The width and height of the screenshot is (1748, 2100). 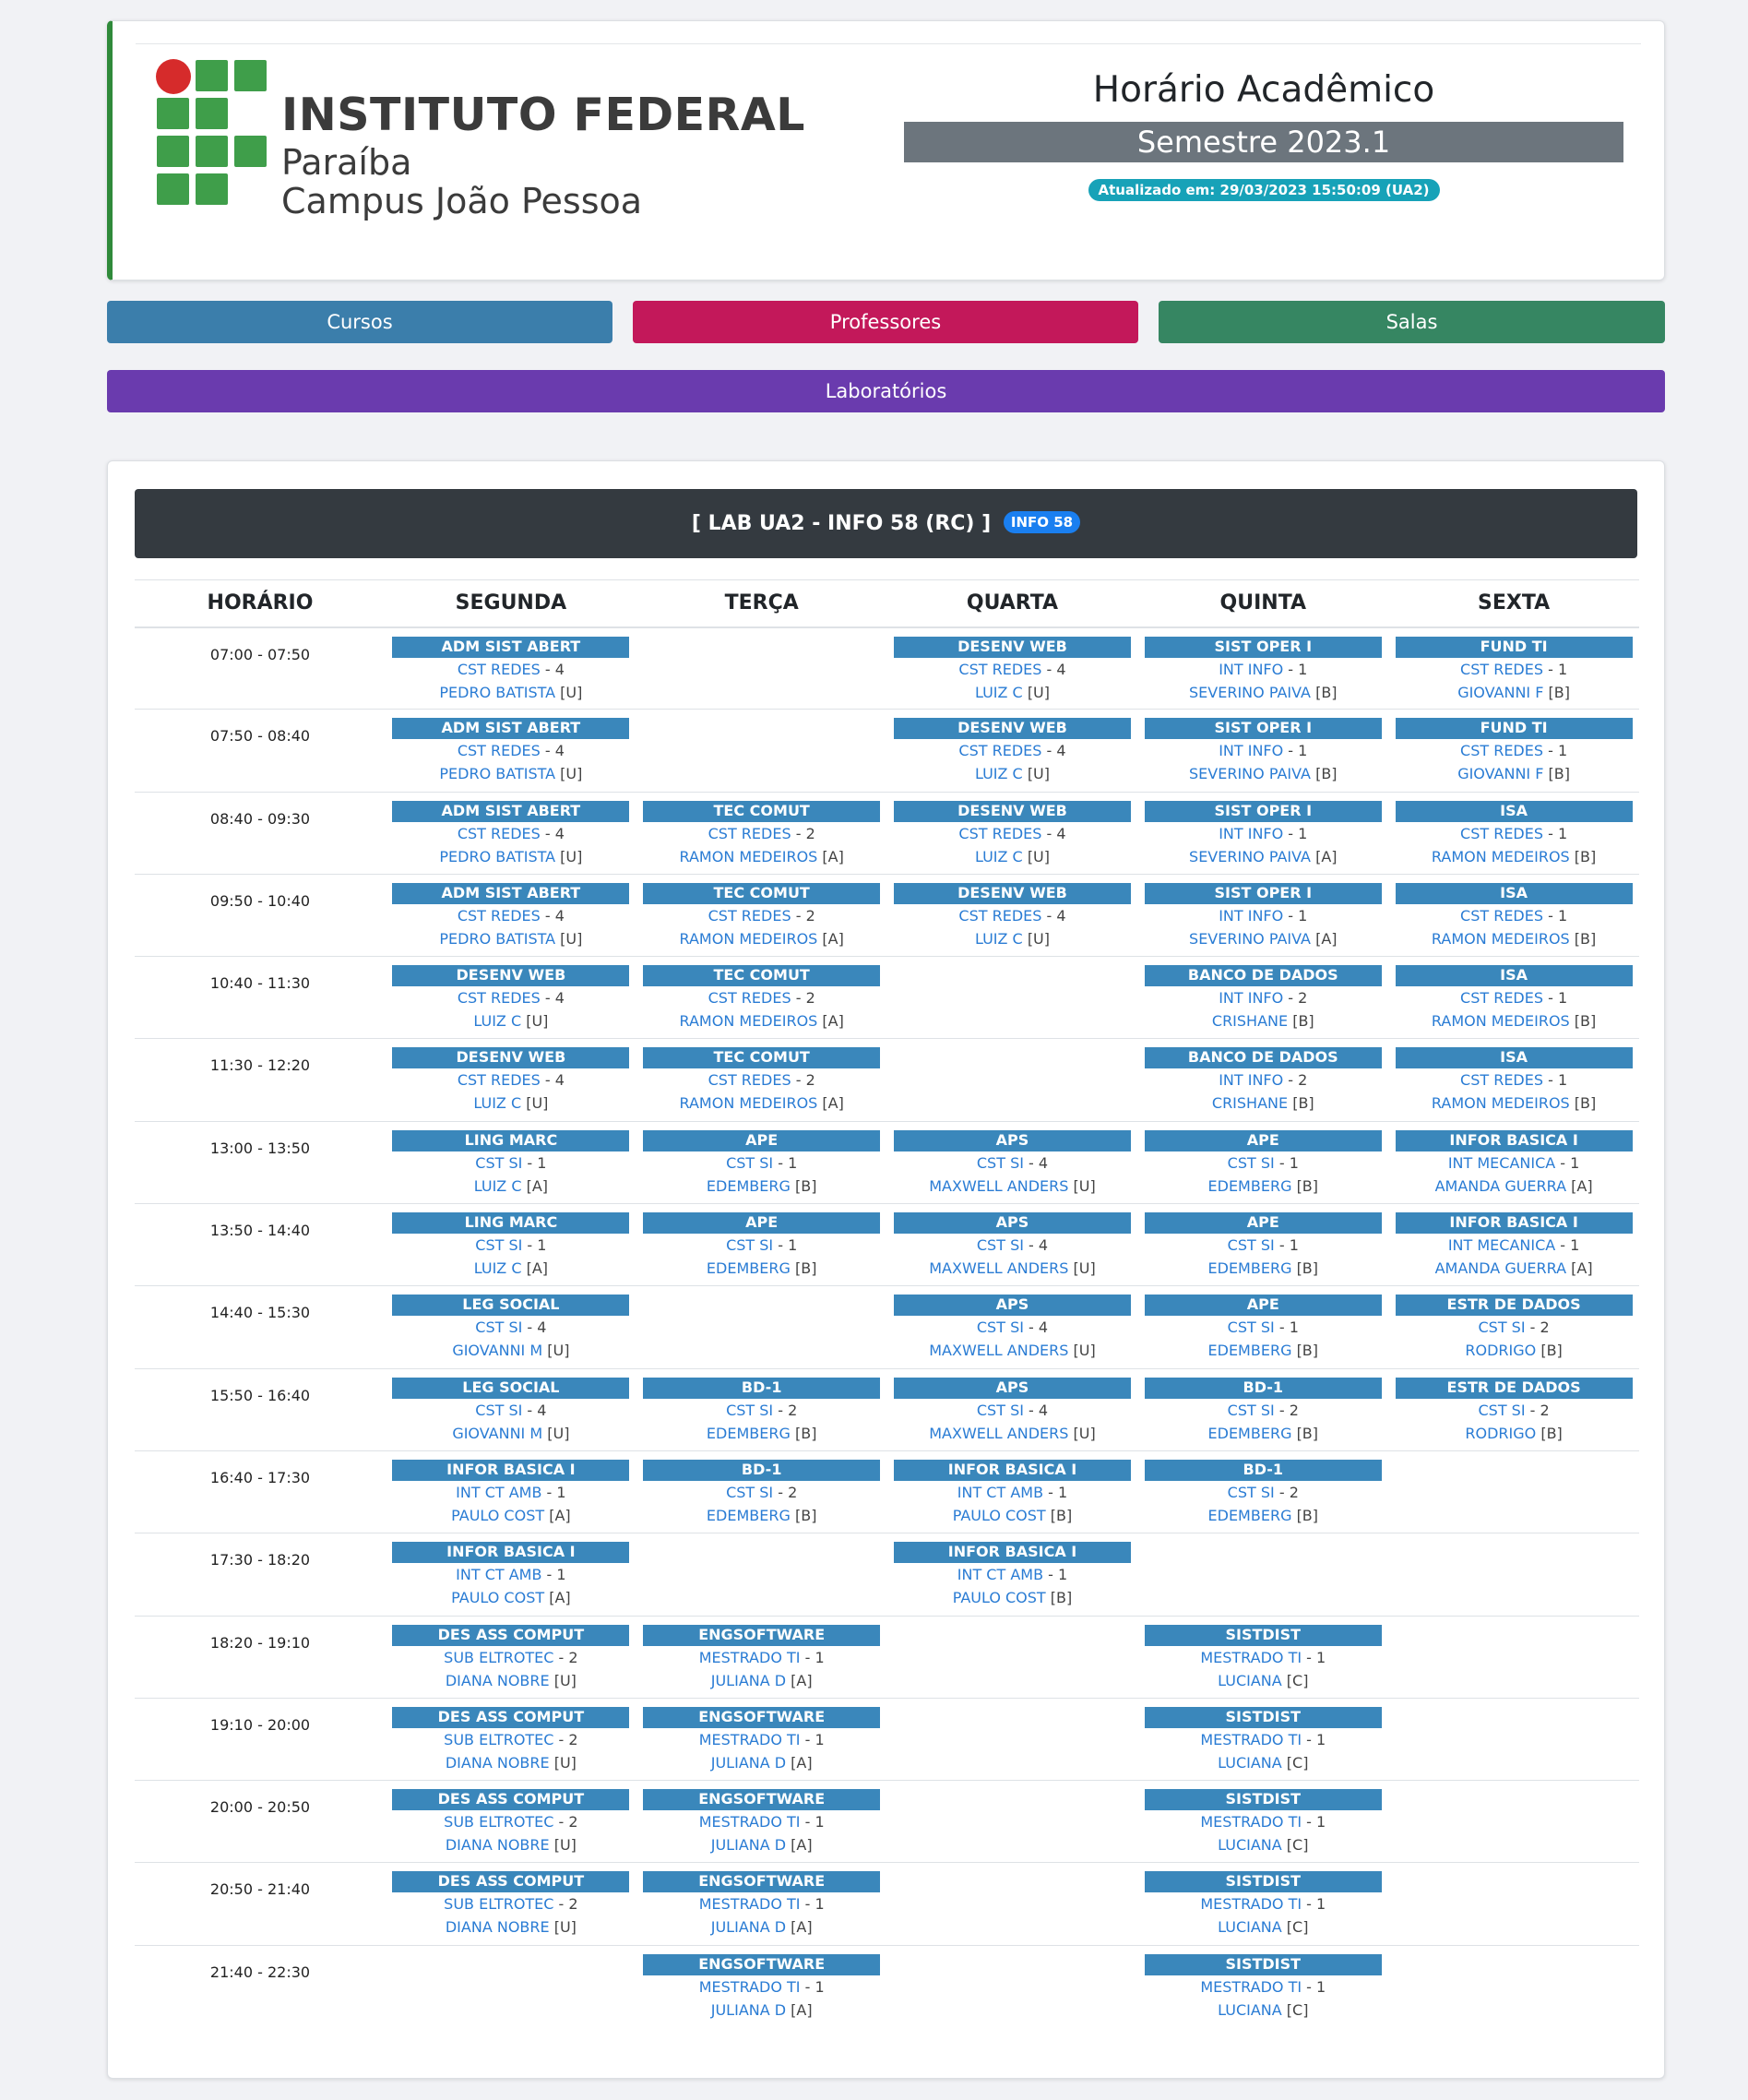 I want to click on laboratorios-button: Laboratórios, so click(x=886, y=391).